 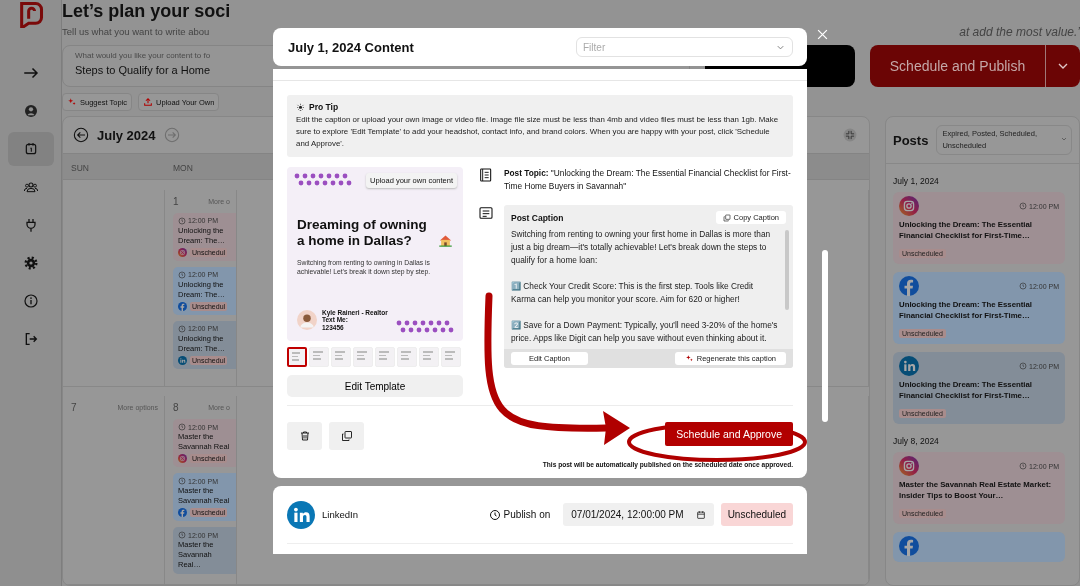 What do you see at coordinates (916, 181) in the screenshot?
I see `date-label: July 1, 2024` at bounding box center [916, 181].